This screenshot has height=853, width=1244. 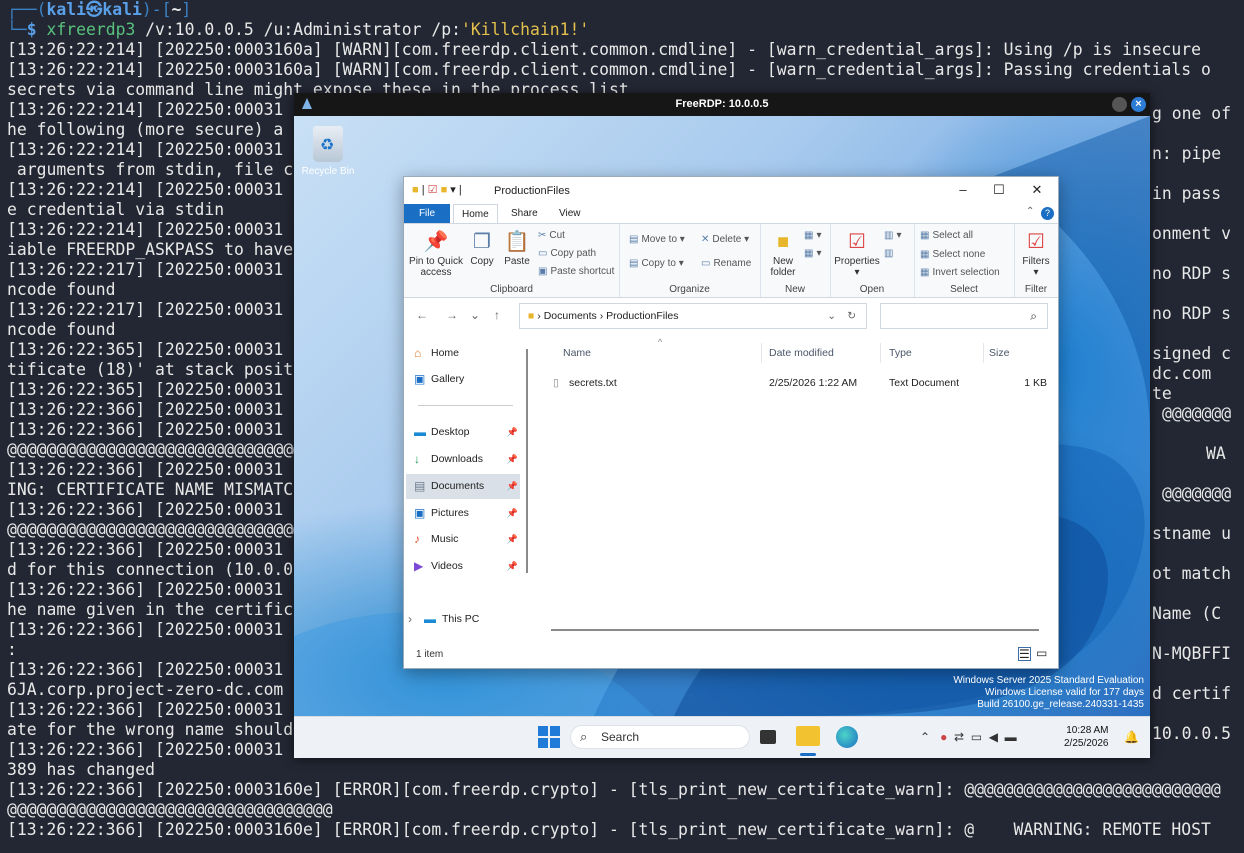 What do you see at coordinates (1138, 104) in the screenshot?
I see `rdp-close-button: ×` at bounding box center [1138, 104].